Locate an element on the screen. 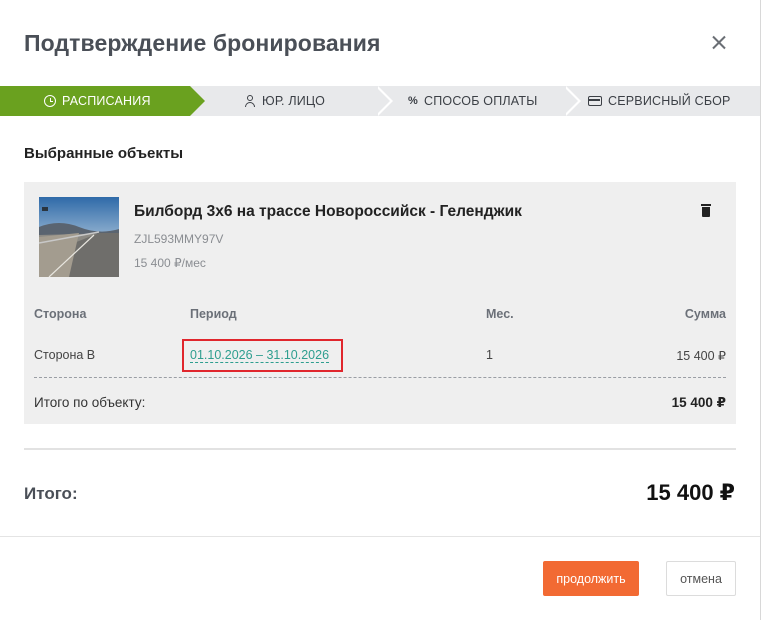 The width and height of the screenshot is (761, 620). footer-divider is located at coordinates (380, 536).